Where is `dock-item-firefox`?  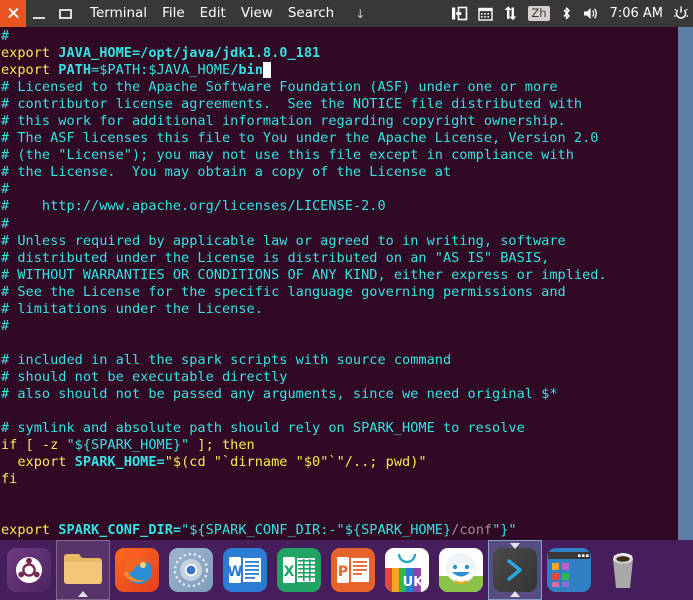 dock-item-firefox is located at coordinates (137, 570).